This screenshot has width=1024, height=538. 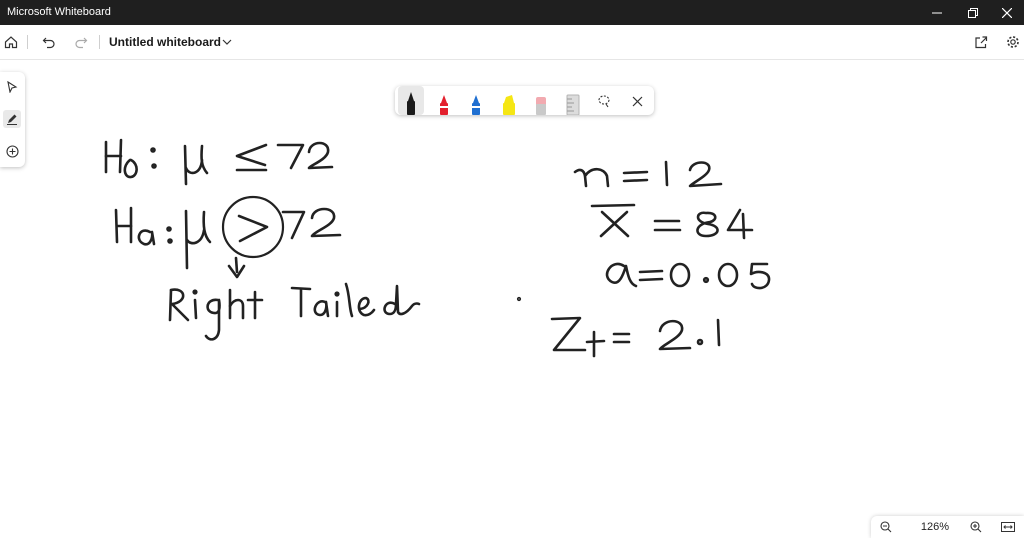 What do you see at coordinates (635, 337) in the screenshot?
I see `ink-critical-value` at bounding box center [635, 337].